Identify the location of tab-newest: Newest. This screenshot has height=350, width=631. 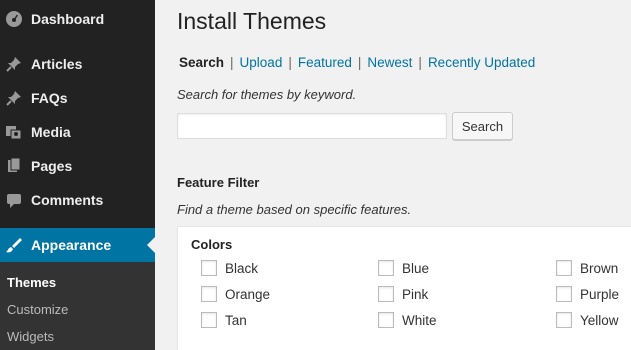
(389, 62).